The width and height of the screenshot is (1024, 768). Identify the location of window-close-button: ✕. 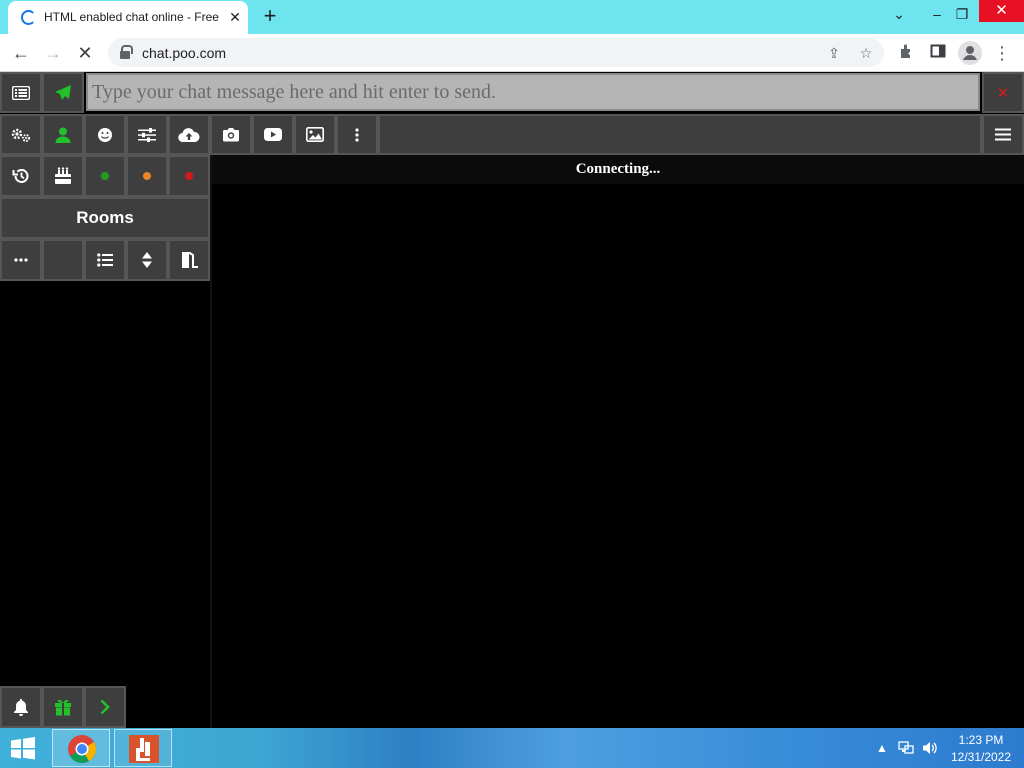
(1001, 11).